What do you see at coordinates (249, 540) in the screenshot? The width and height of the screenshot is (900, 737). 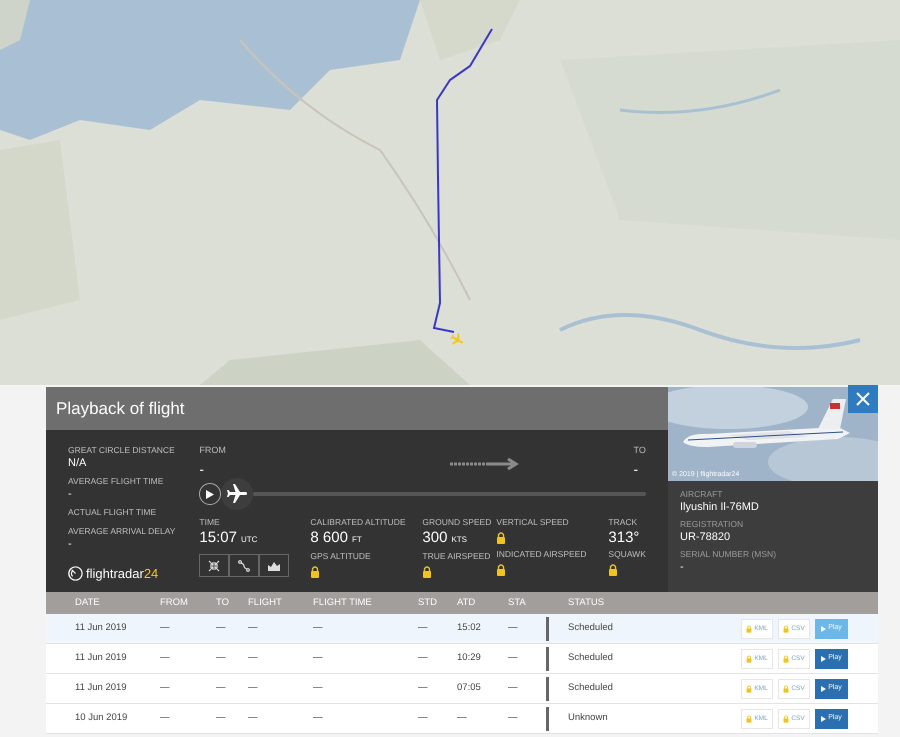 I see `stat-unit: UTC` at bounding box center [249, 540].